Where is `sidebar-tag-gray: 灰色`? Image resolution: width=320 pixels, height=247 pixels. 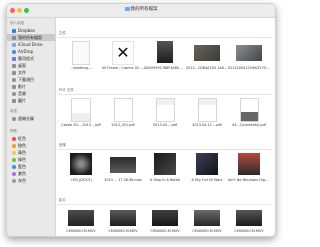 sidebar-tag-gray: 灰色 is located at coordinates (31, 180).